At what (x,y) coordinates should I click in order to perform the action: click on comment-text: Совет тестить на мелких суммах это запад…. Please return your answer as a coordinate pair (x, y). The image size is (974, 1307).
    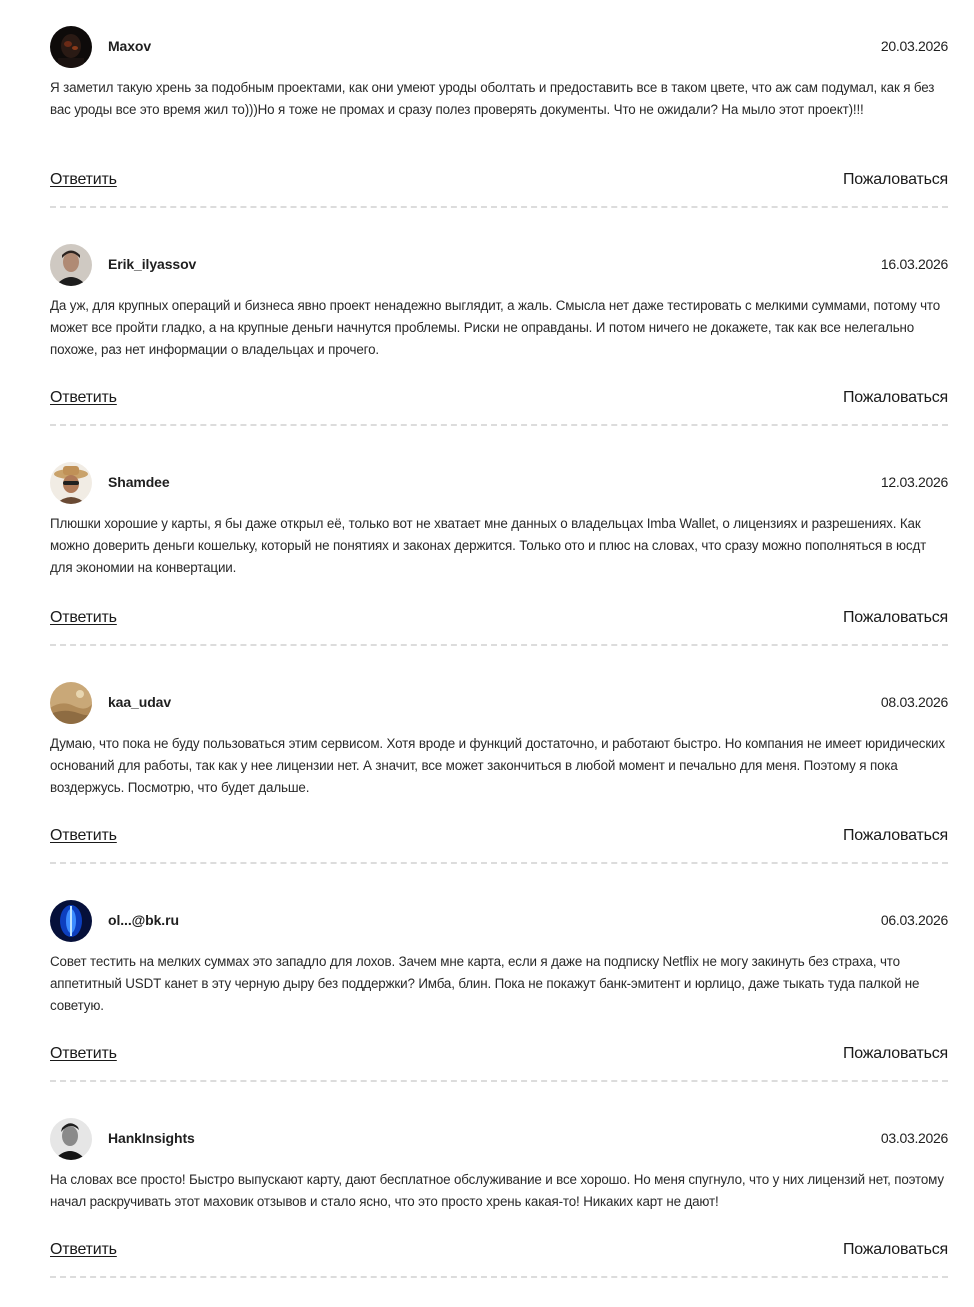
    Looking at the image, I should click on (485, 983).